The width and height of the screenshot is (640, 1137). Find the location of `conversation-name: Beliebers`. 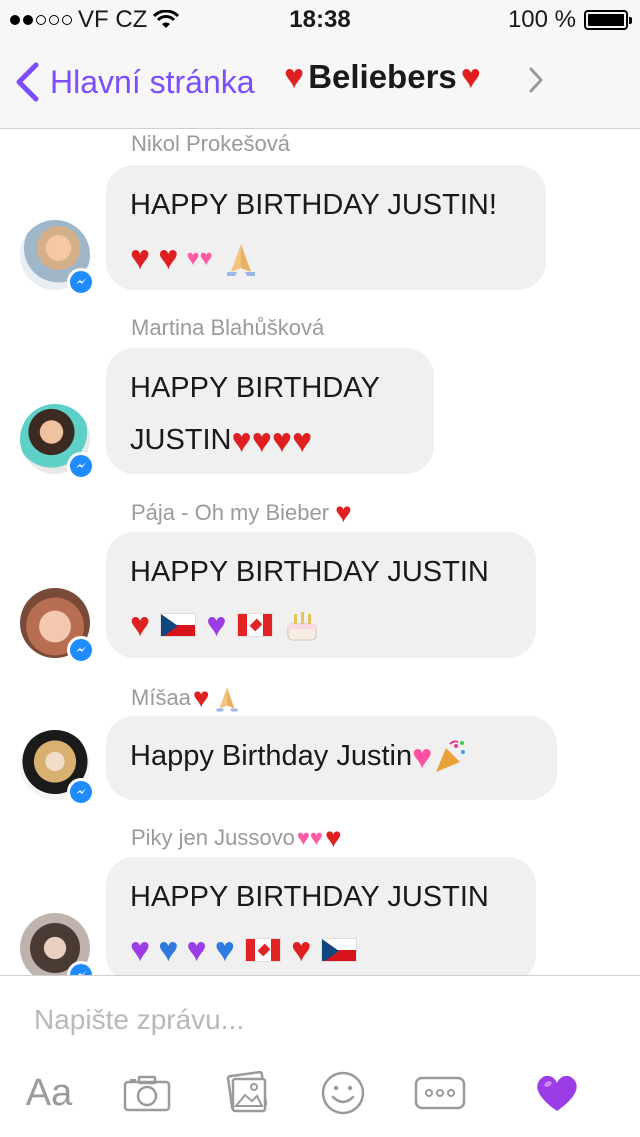

conversation-name: Beliebers is located at coordinates (382, 76).